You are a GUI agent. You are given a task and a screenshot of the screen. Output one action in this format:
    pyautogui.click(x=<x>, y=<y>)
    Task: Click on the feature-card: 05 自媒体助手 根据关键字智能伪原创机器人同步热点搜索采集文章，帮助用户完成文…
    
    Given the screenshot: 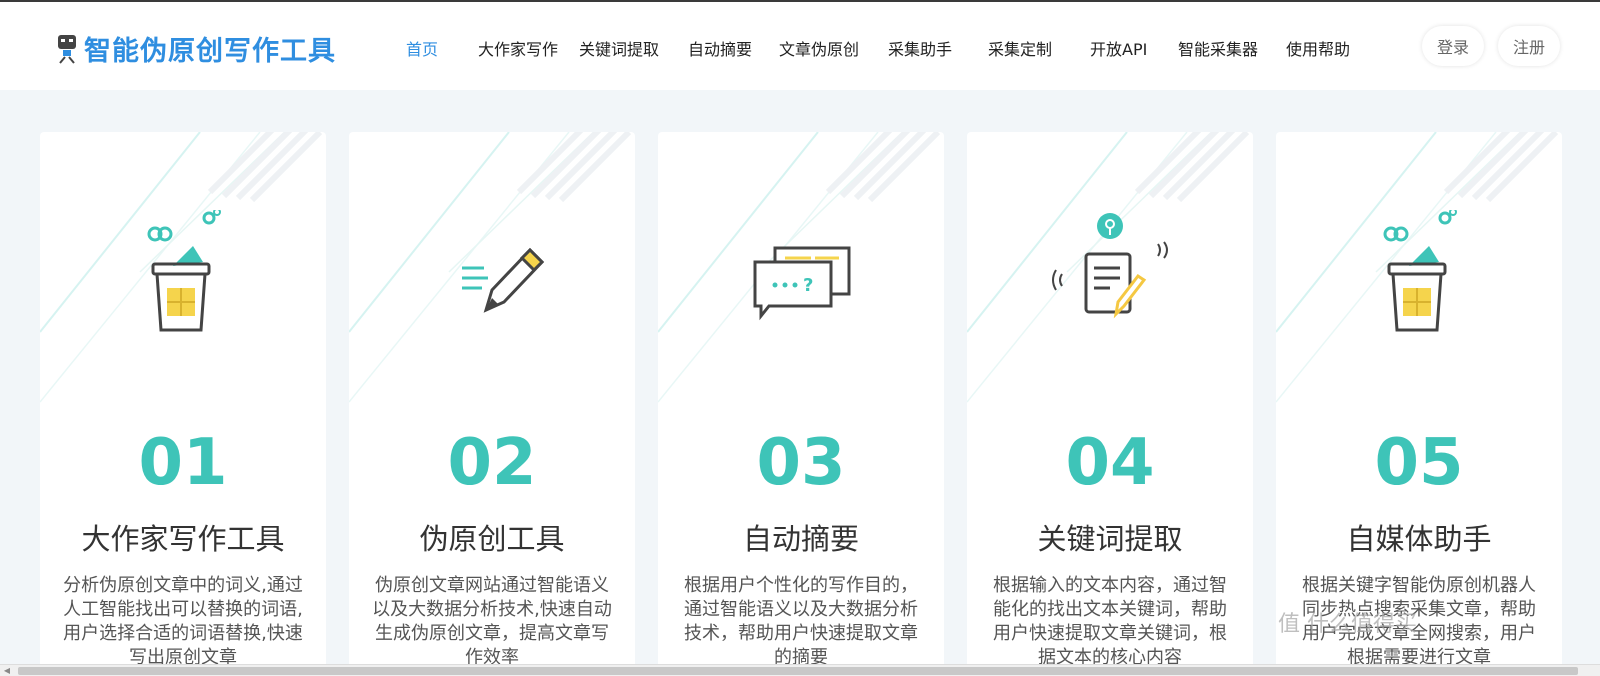 What is the action you would take?
    pyautogui.click(x=1419, y=404)
    